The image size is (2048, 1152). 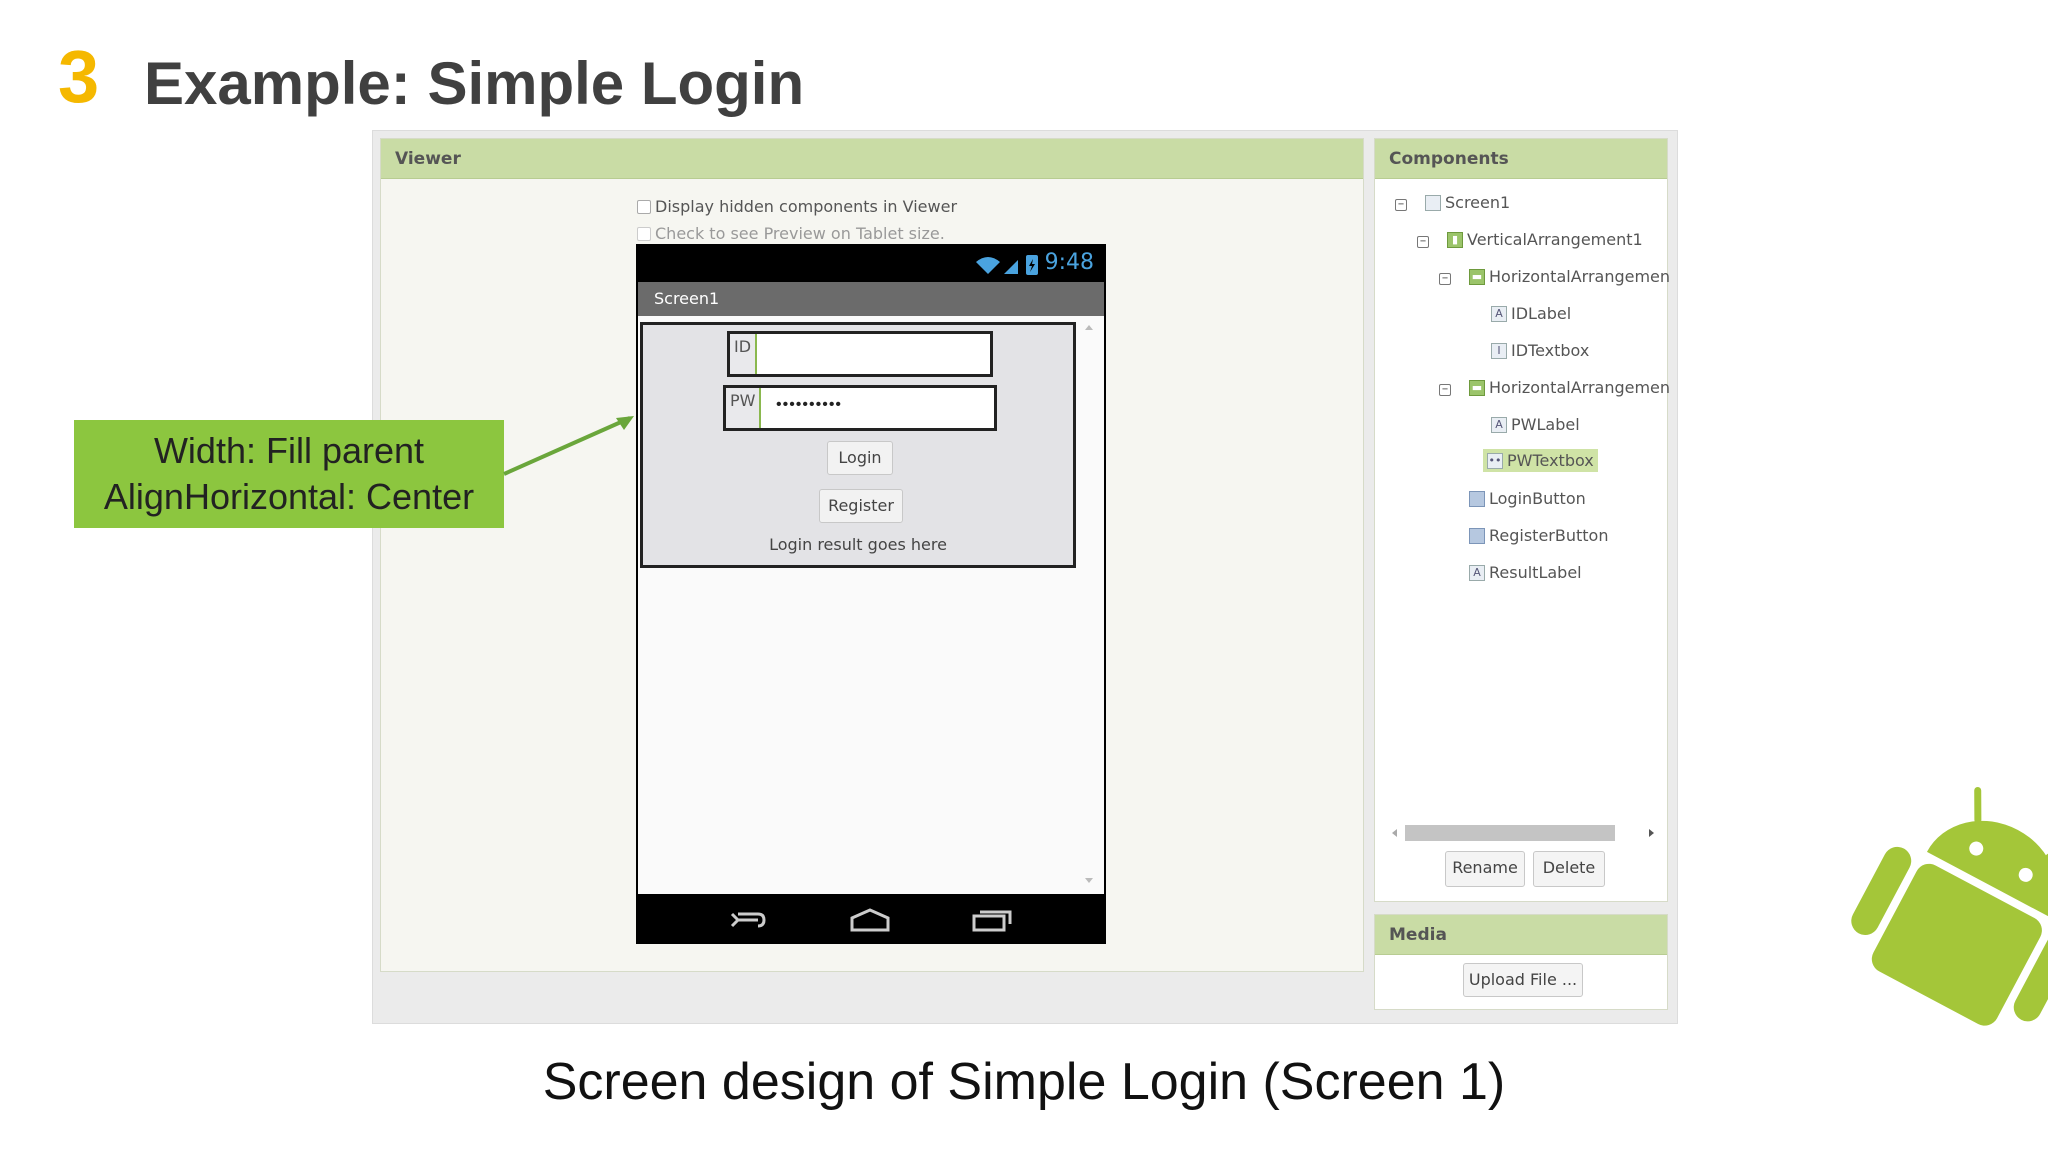 I want to click on pw-textbox: ••••••••••, so click(x=809, y=405).